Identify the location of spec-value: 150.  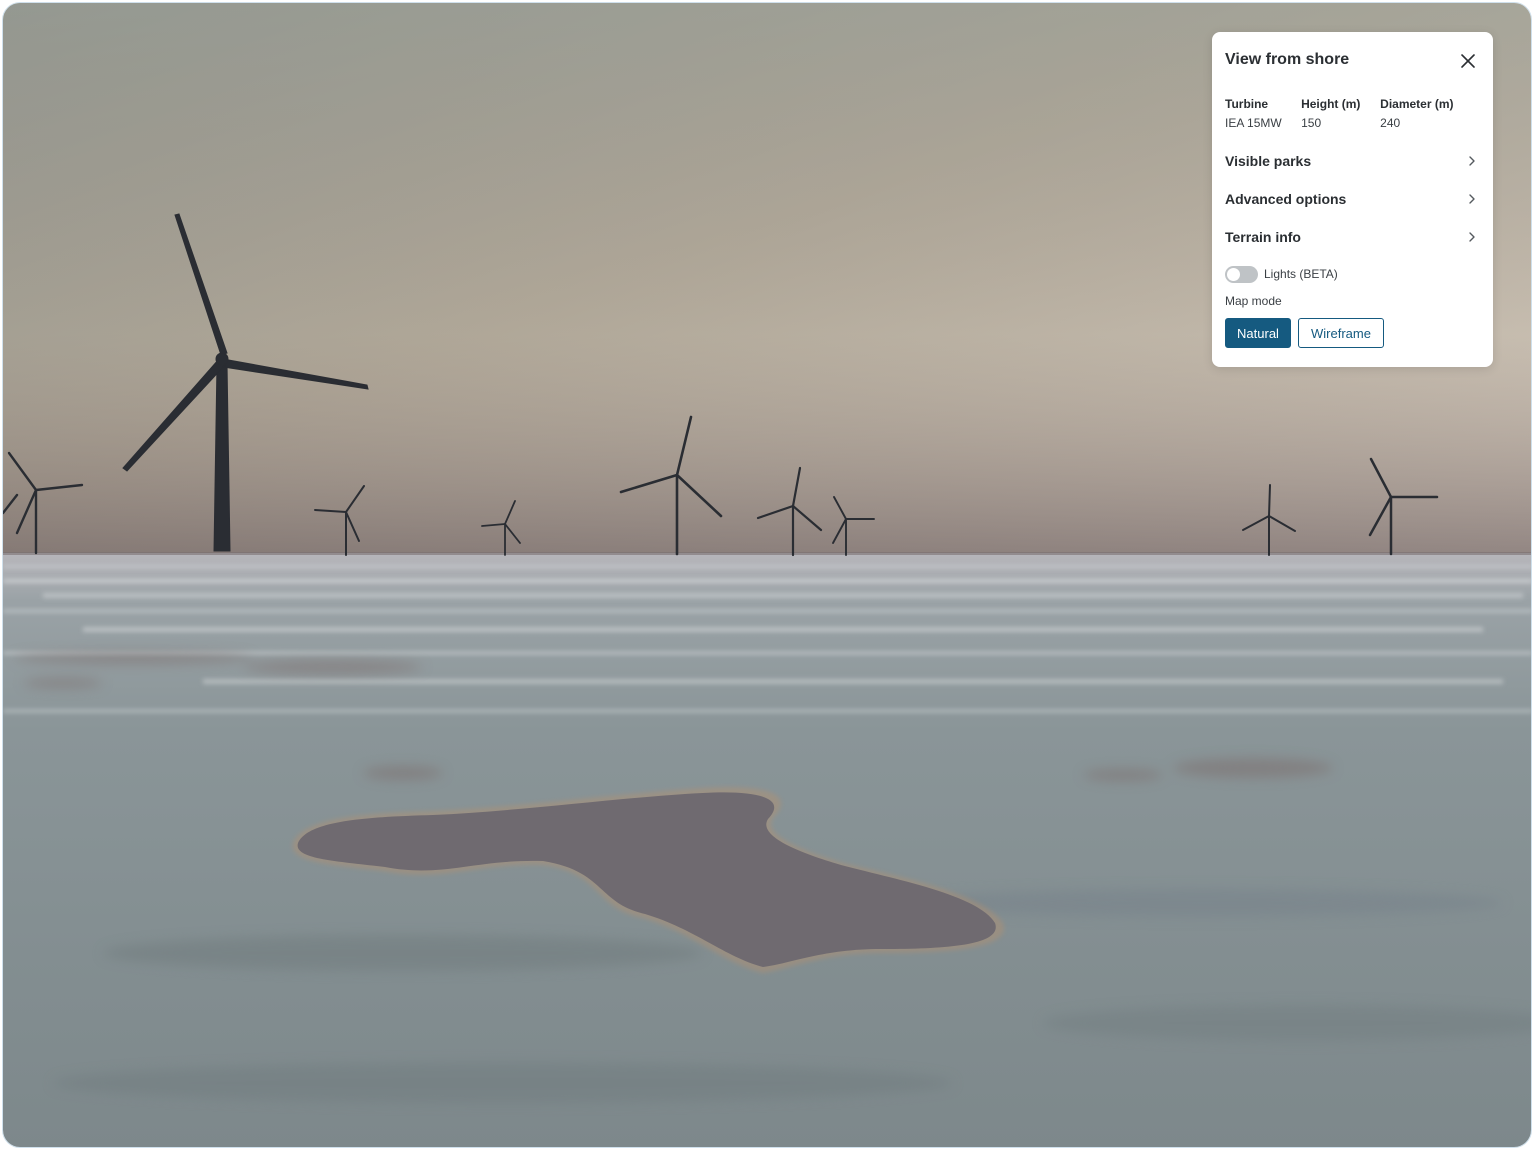
(1311, 123).